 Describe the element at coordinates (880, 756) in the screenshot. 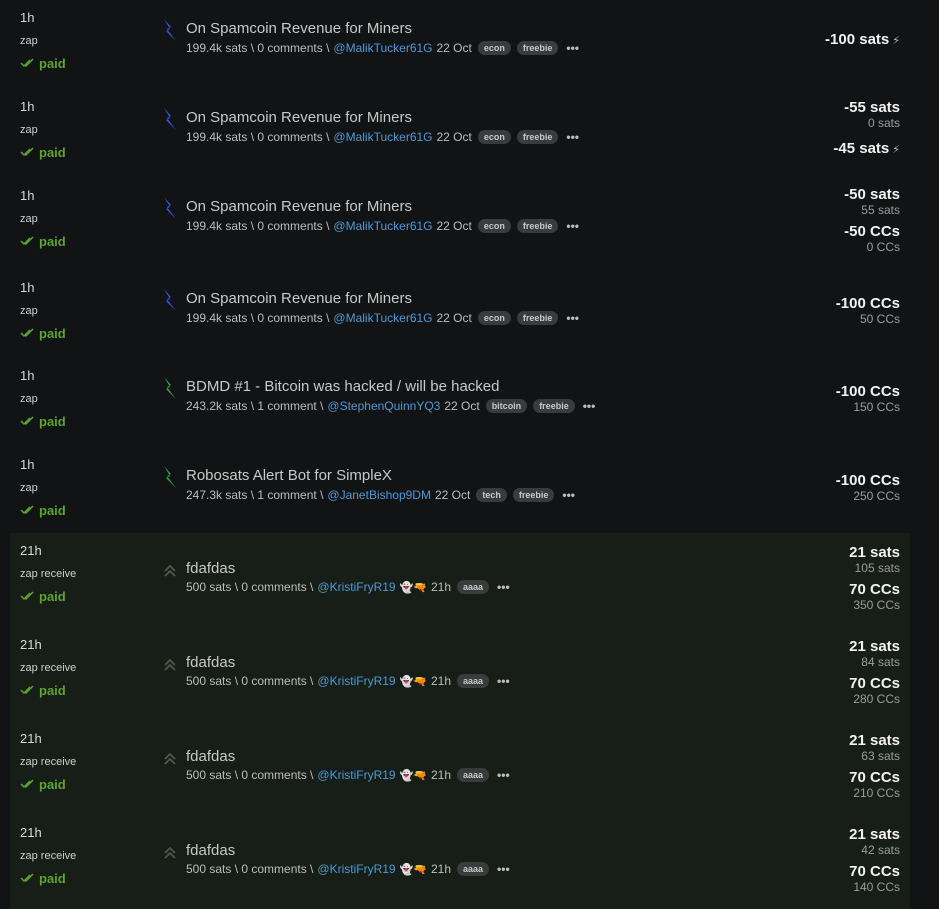

I see `amount-value: 63 sats` at that location.